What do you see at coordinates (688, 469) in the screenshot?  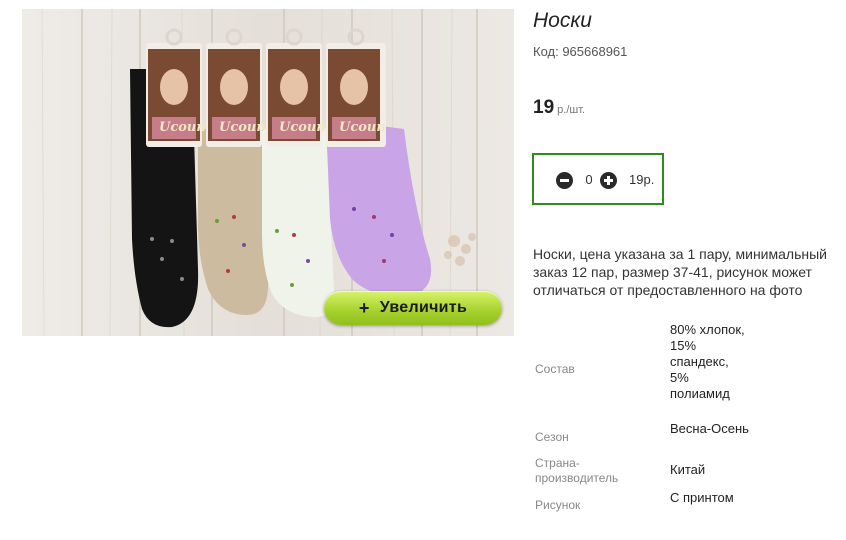 I see `attribute-value: Китай` at bounding box center [688, 469].